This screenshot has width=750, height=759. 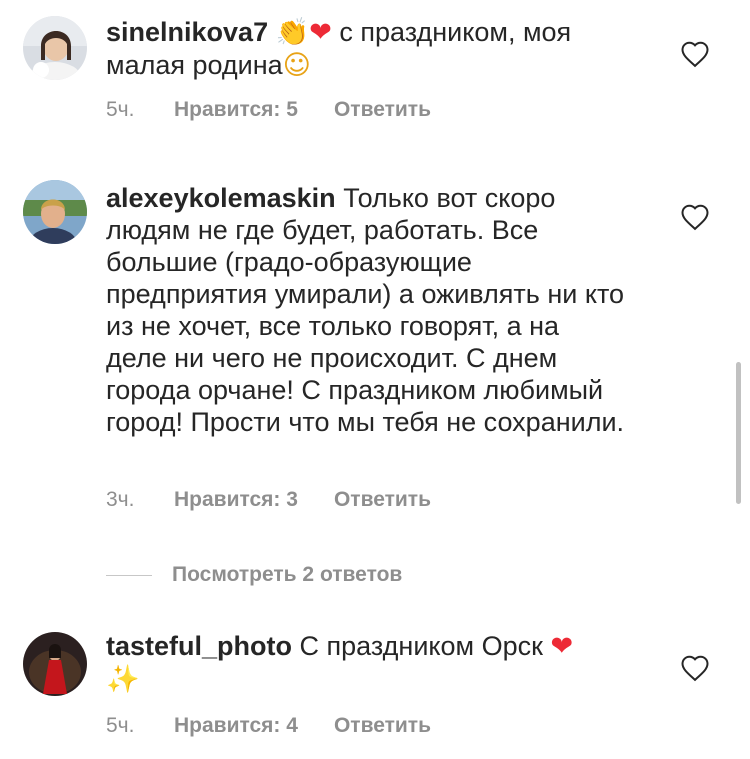 I want to click on view-replies-button: Посмотреть 2 ответов, so click(x=254, y=575).